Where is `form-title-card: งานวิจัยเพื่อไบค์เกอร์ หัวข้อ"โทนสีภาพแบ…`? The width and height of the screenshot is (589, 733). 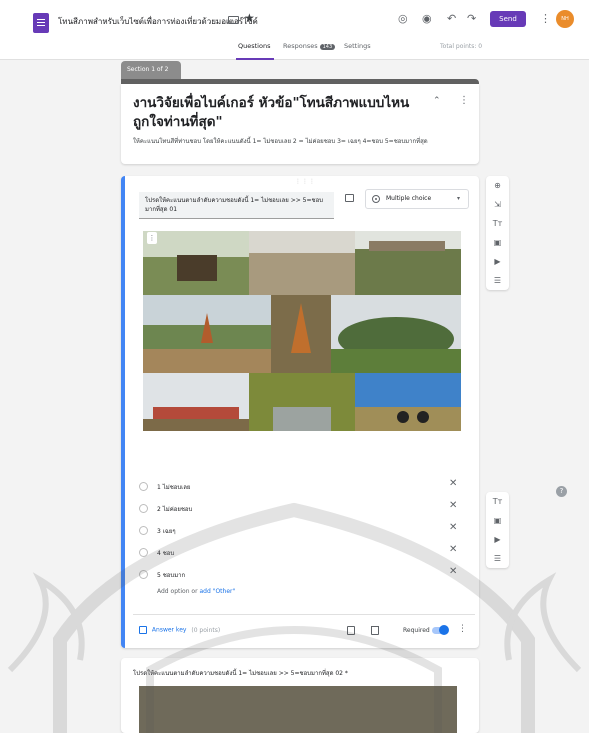 form-title-card: งานวิจัยเพื่อไบค์เกอร์ หัวข้อ"โทนสีภาพแบ… is located at coordinates (300, 124).